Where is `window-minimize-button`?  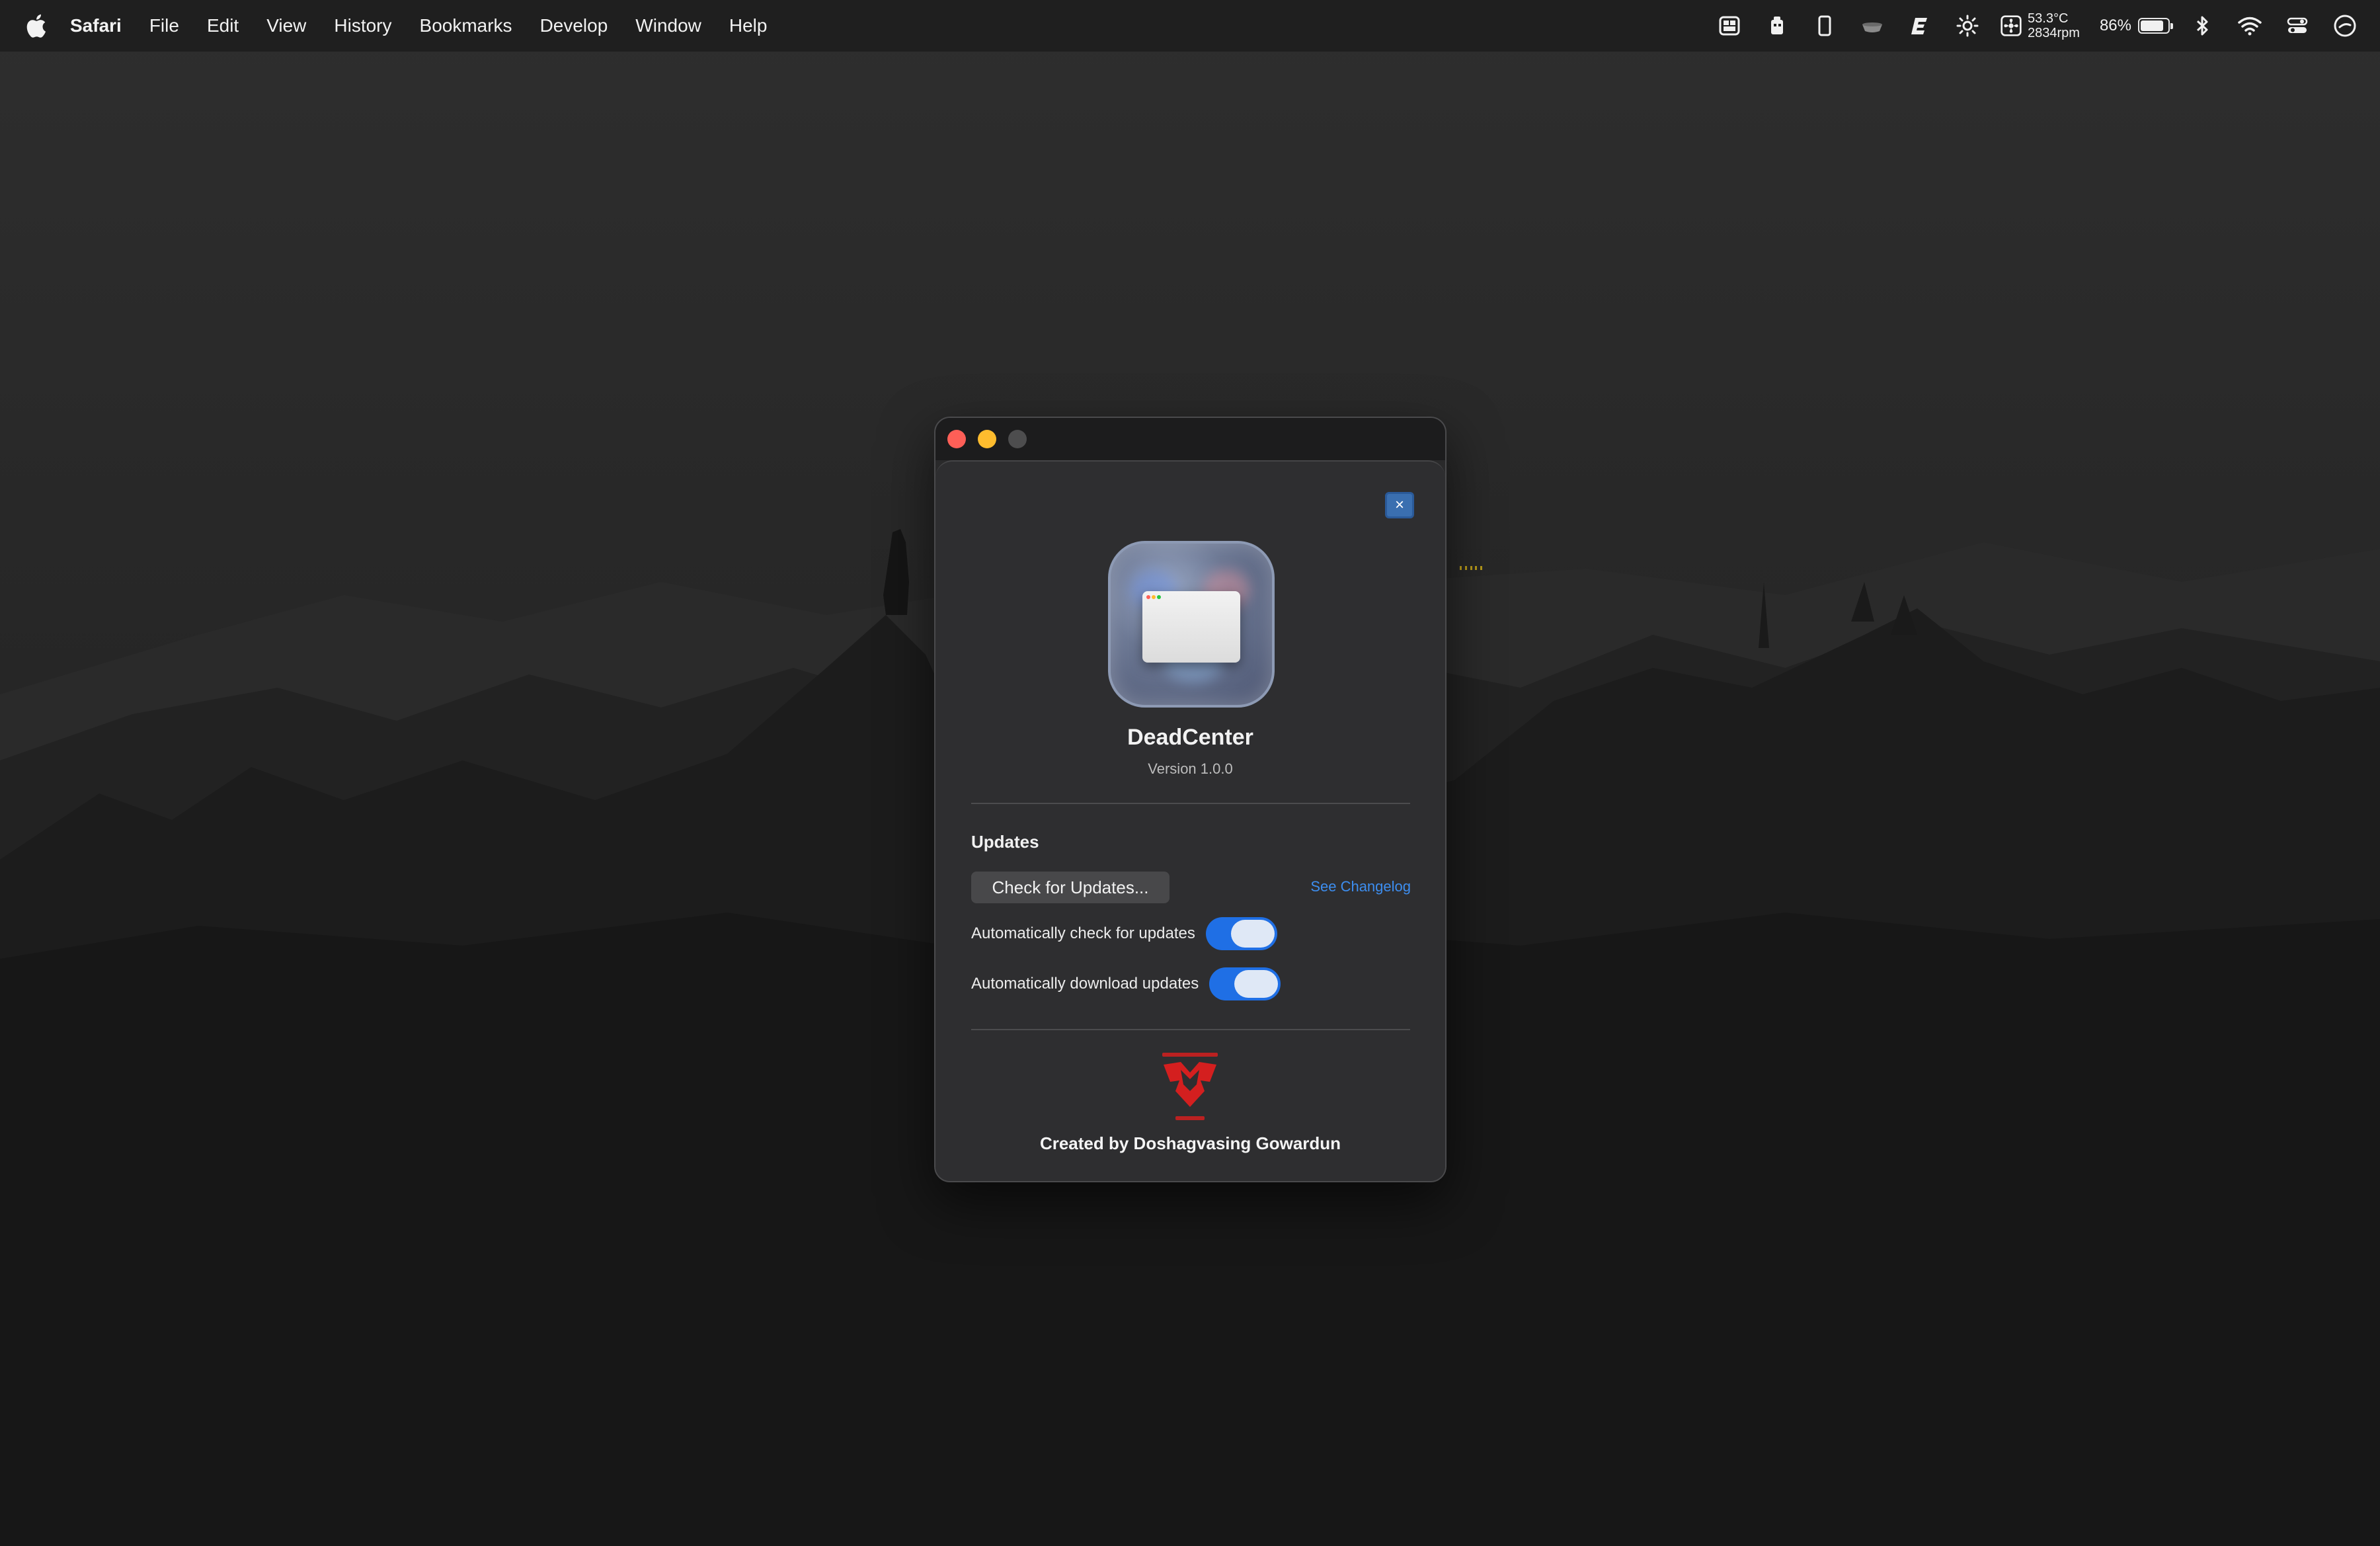
window-minimize-button is located at coordinates (987, 439).